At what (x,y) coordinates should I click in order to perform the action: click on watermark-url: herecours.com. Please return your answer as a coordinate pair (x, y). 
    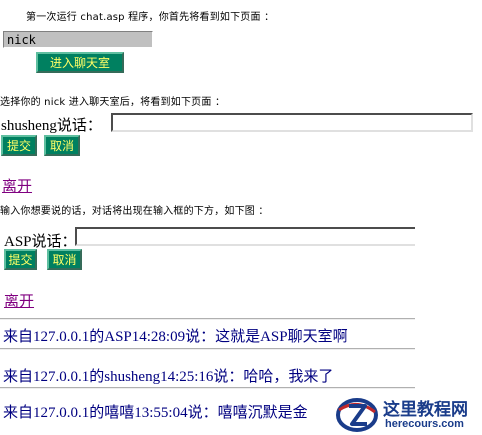
    Looking at the image, I should click on (424, 424).